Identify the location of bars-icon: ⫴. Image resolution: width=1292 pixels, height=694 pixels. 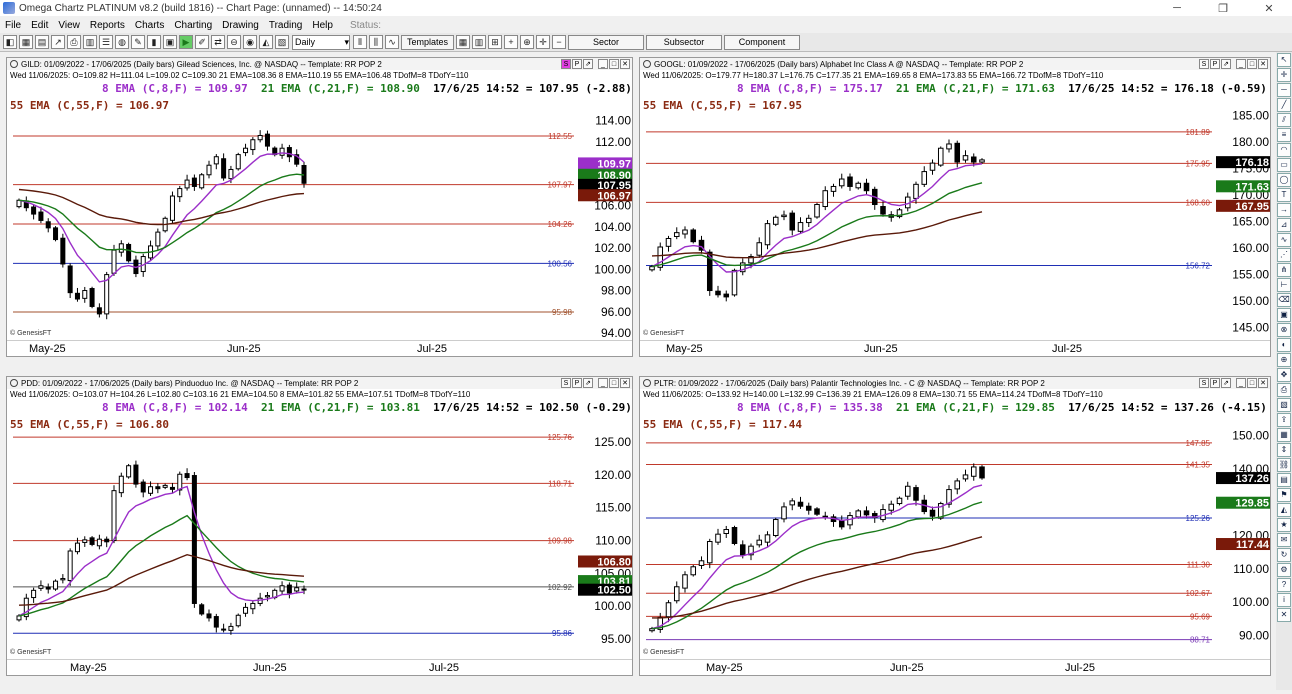
(360, 42).